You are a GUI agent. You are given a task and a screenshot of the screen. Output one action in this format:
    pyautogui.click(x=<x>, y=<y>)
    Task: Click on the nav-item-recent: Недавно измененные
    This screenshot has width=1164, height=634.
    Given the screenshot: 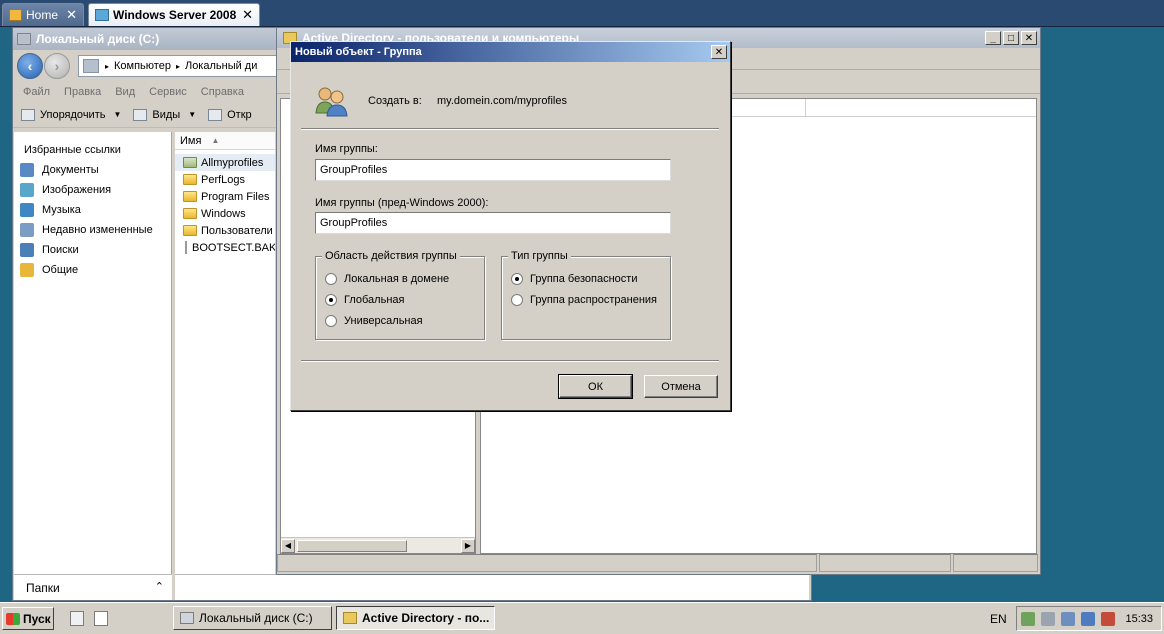 What is the action you would take?
    pyautogui.click(x=92, y=230)
    